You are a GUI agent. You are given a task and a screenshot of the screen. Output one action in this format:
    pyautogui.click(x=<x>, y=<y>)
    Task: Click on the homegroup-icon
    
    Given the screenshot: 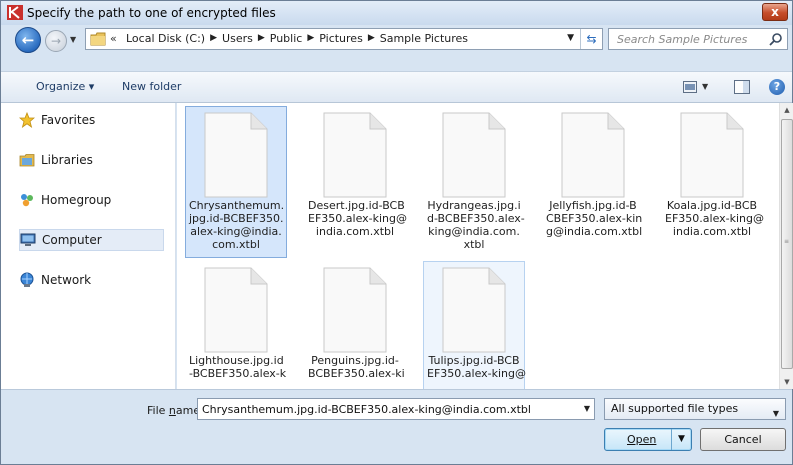 What is the action you would take?
    pyautogui.click(x=27, y=200)
    